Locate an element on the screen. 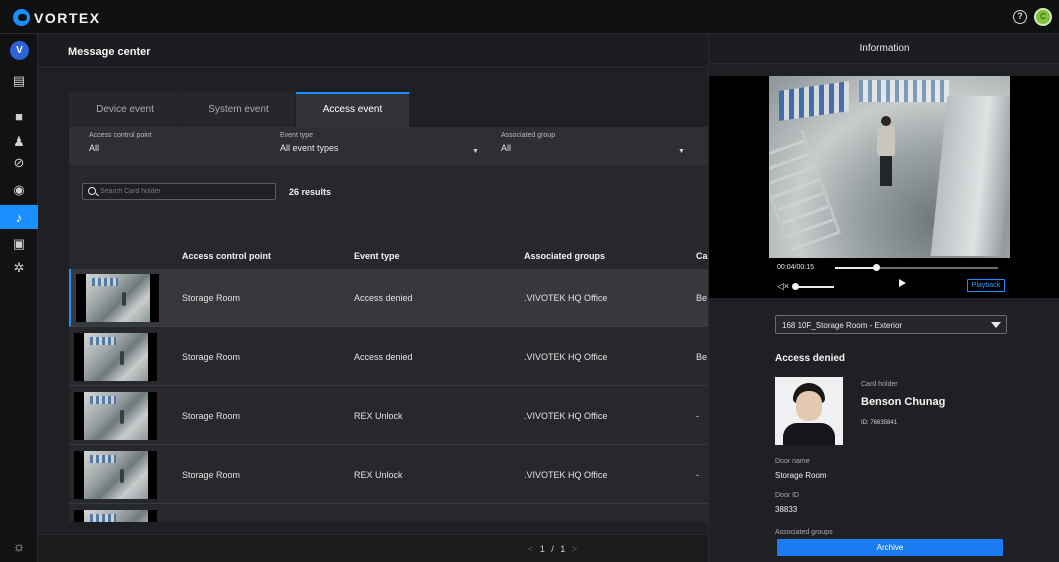 This screenshot has width=1059, height=562. play-icon is located at coordinates (902, 283).